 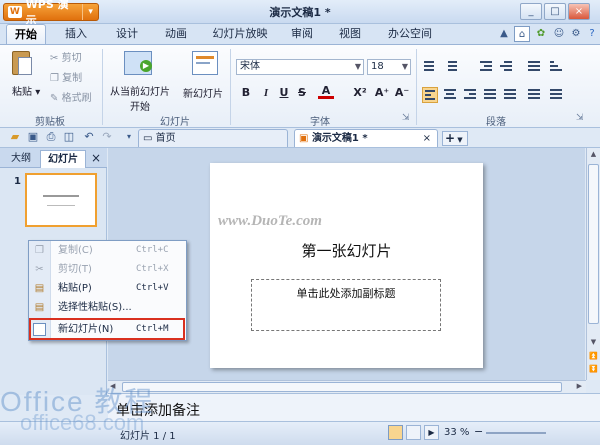 What do you see at coordinates (455, 138) in the screenshot?
I see `new-tab-button: + ▼` at bounding box center [455, 138].